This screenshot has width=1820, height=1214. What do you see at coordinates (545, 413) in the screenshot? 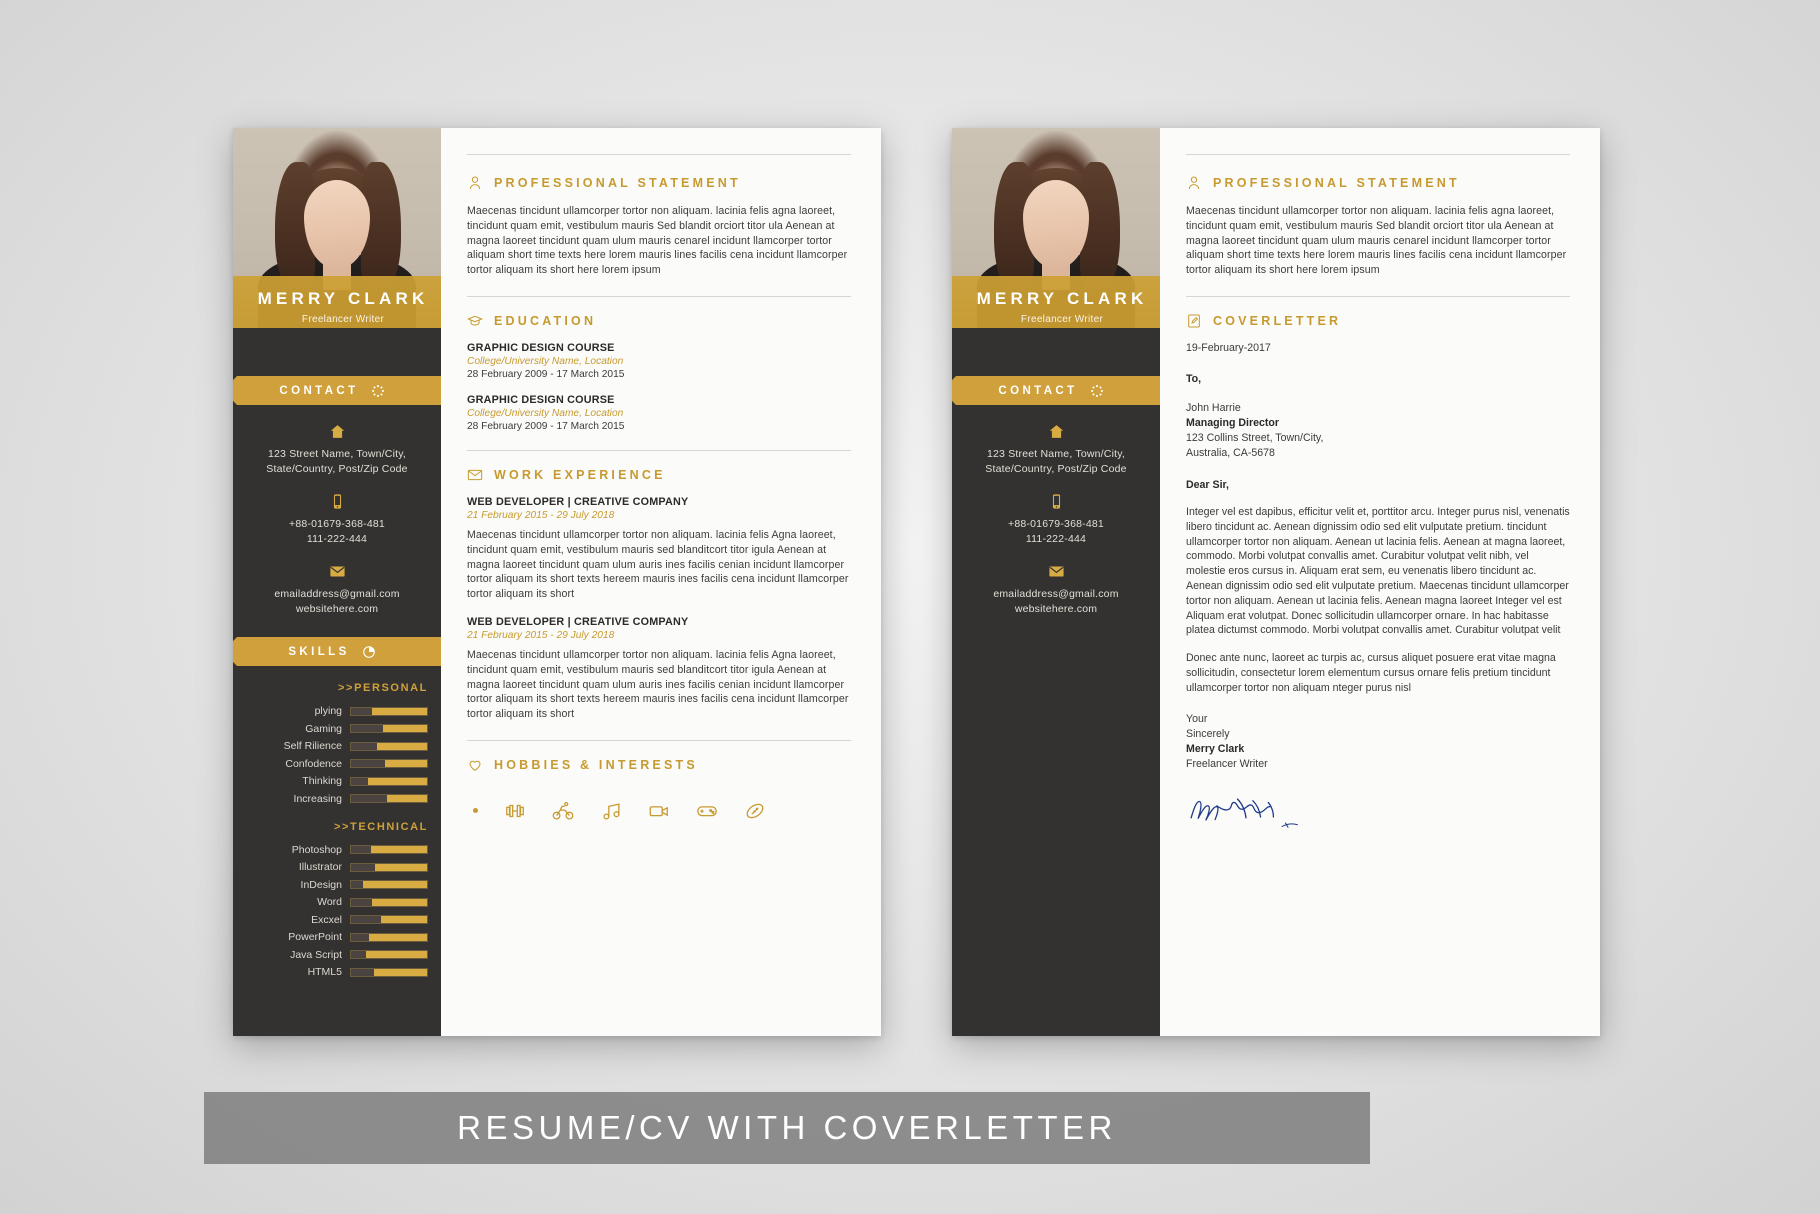
I see `education-entry-institution: College/University Name, Location` at bounding box center [545, 413].